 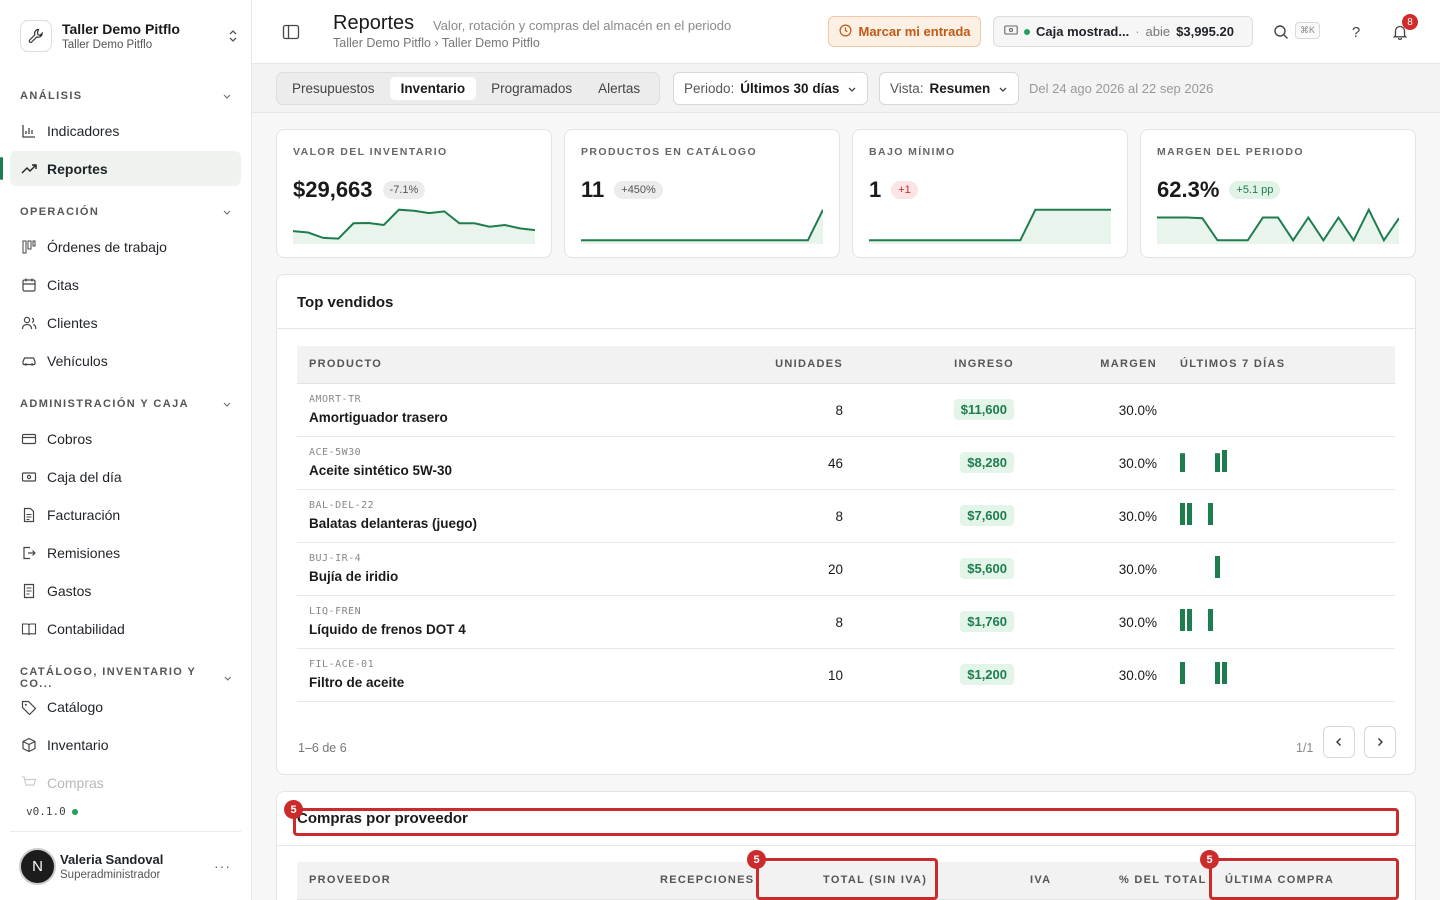 What do you see at coordinates (619, 88) in the screenshot?
I see `tab-alertas: Alertas` at bounding box center [619, 88].